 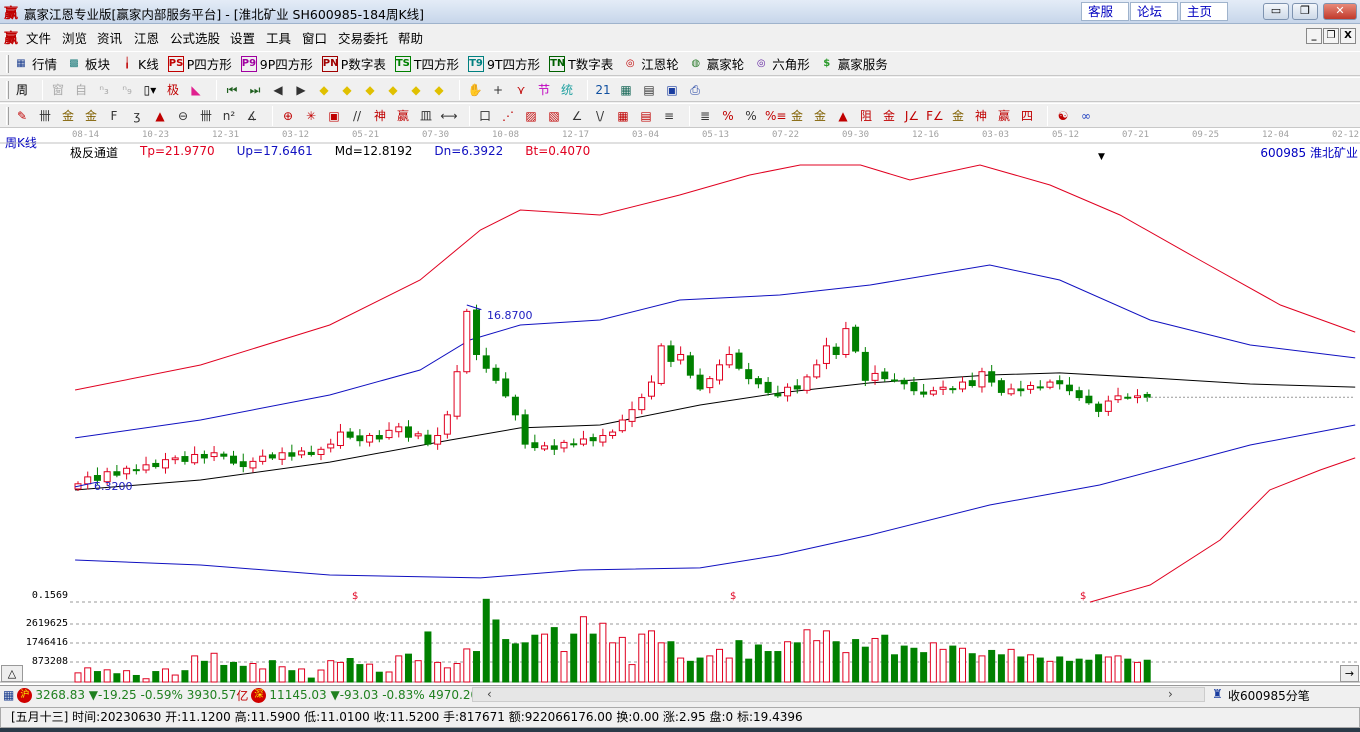 I want to click on four-fan-icon: 四∠, so click(x=1027, y=124).